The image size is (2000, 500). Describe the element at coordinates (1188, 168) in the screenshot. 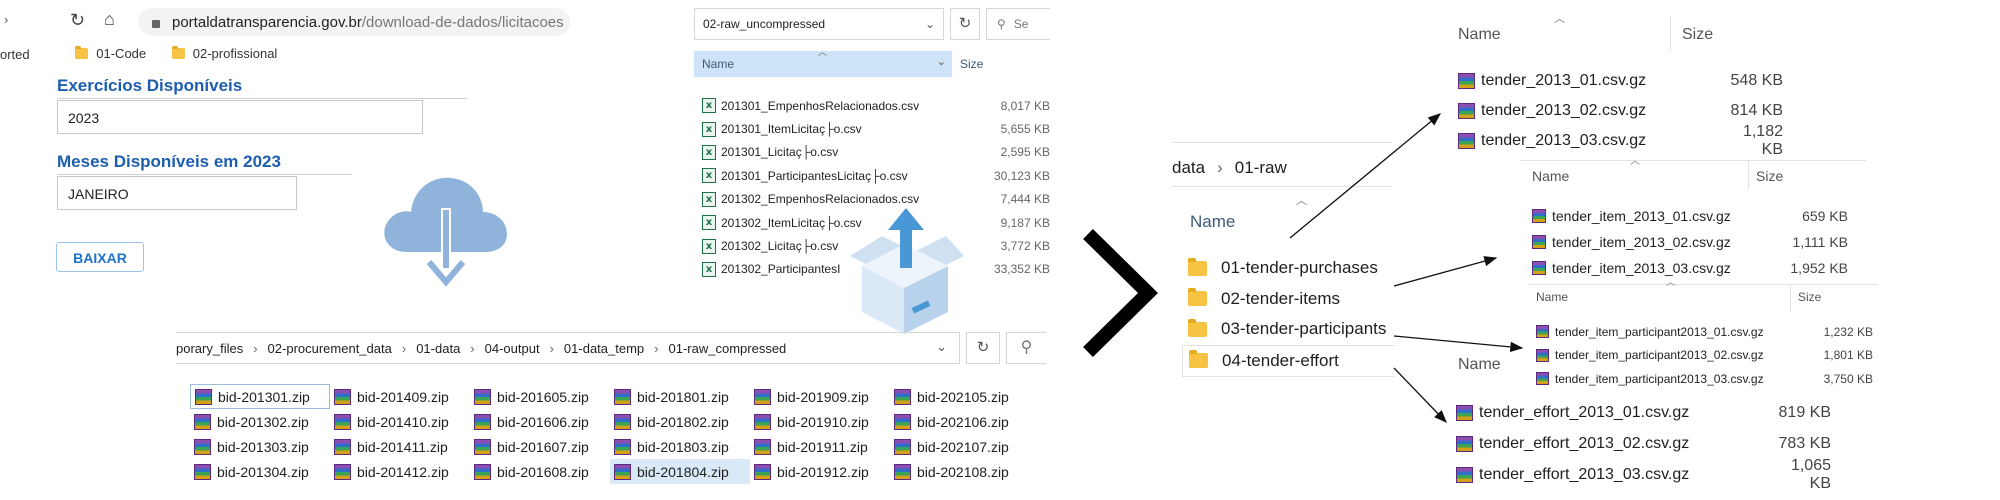

I see `breadcrumb-item: data` at that location.